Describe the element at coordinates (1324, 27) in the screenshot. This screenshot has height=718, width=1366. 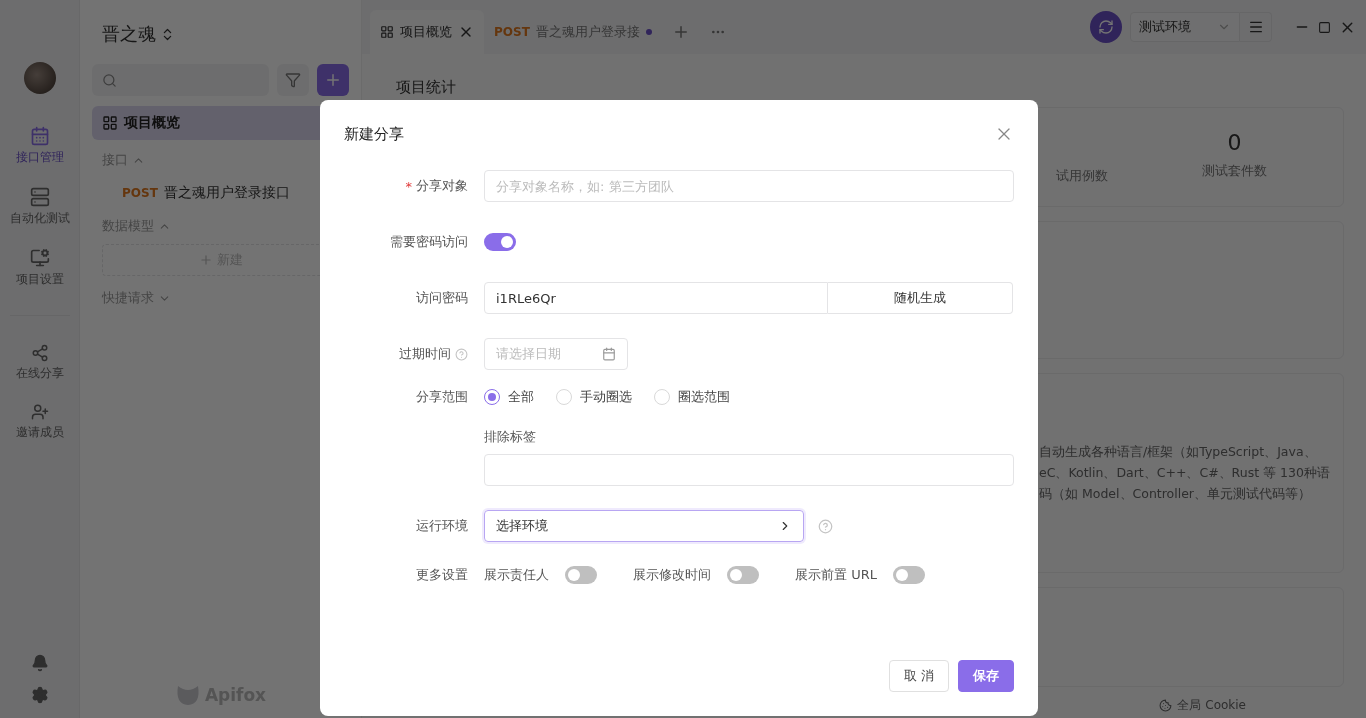
I see `maximize-icon` at that location.